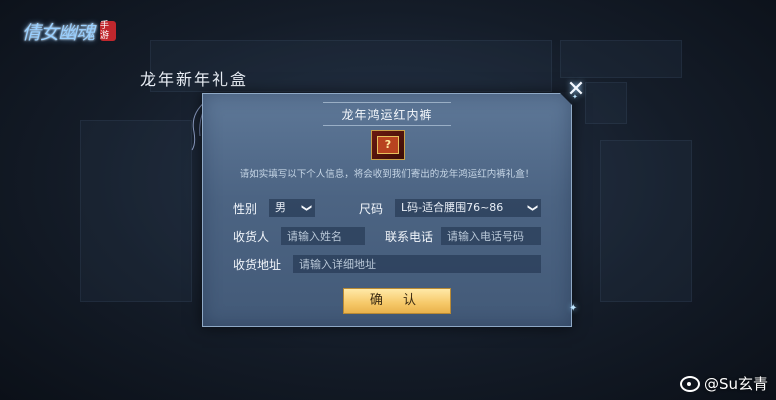 This screenshot has width=776, height=400. What do you see at coordinates (292, 208) in the screenshot?
I see `gender-select: 男 ❯` at bounding box center [292, 208].